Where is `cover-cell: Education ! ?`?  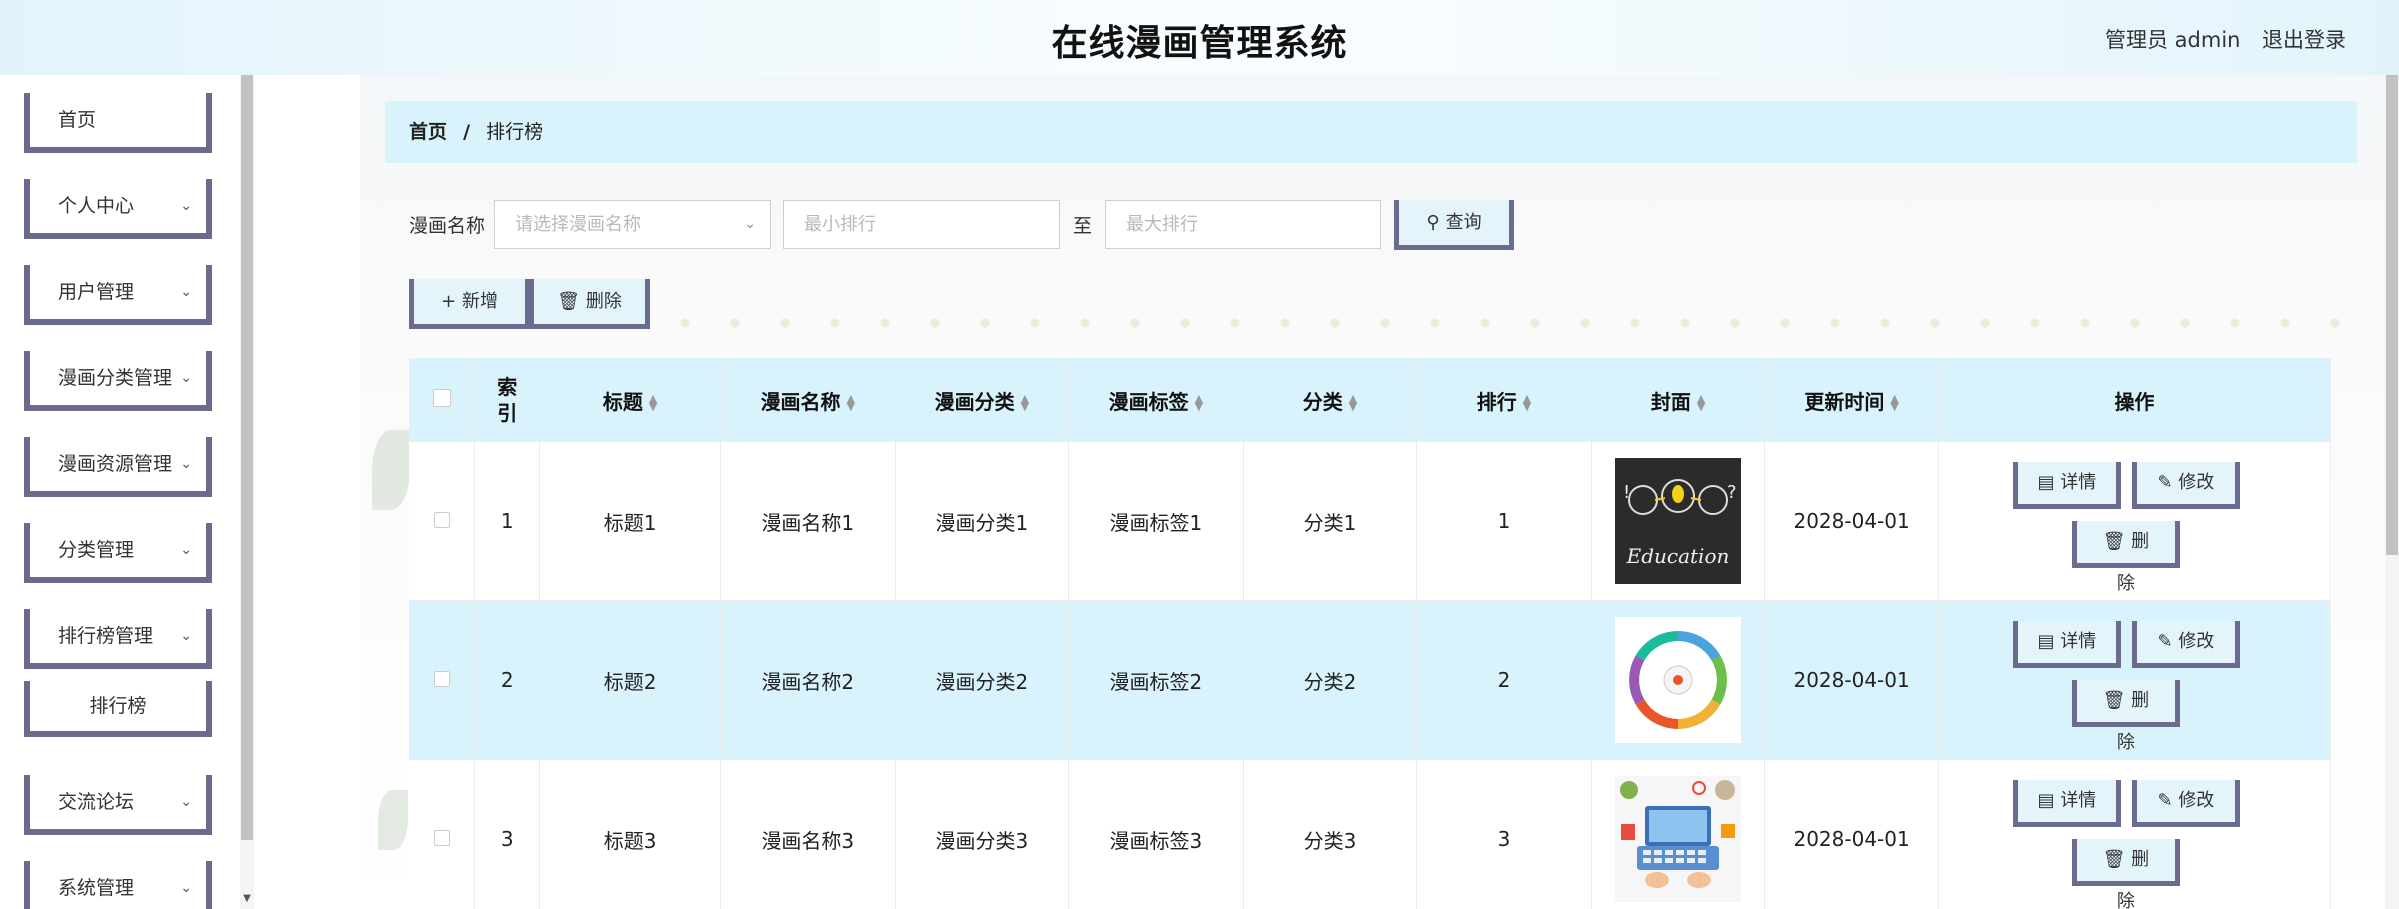
cover-cell: Education ! ? is located at coordinates (1678, 521).